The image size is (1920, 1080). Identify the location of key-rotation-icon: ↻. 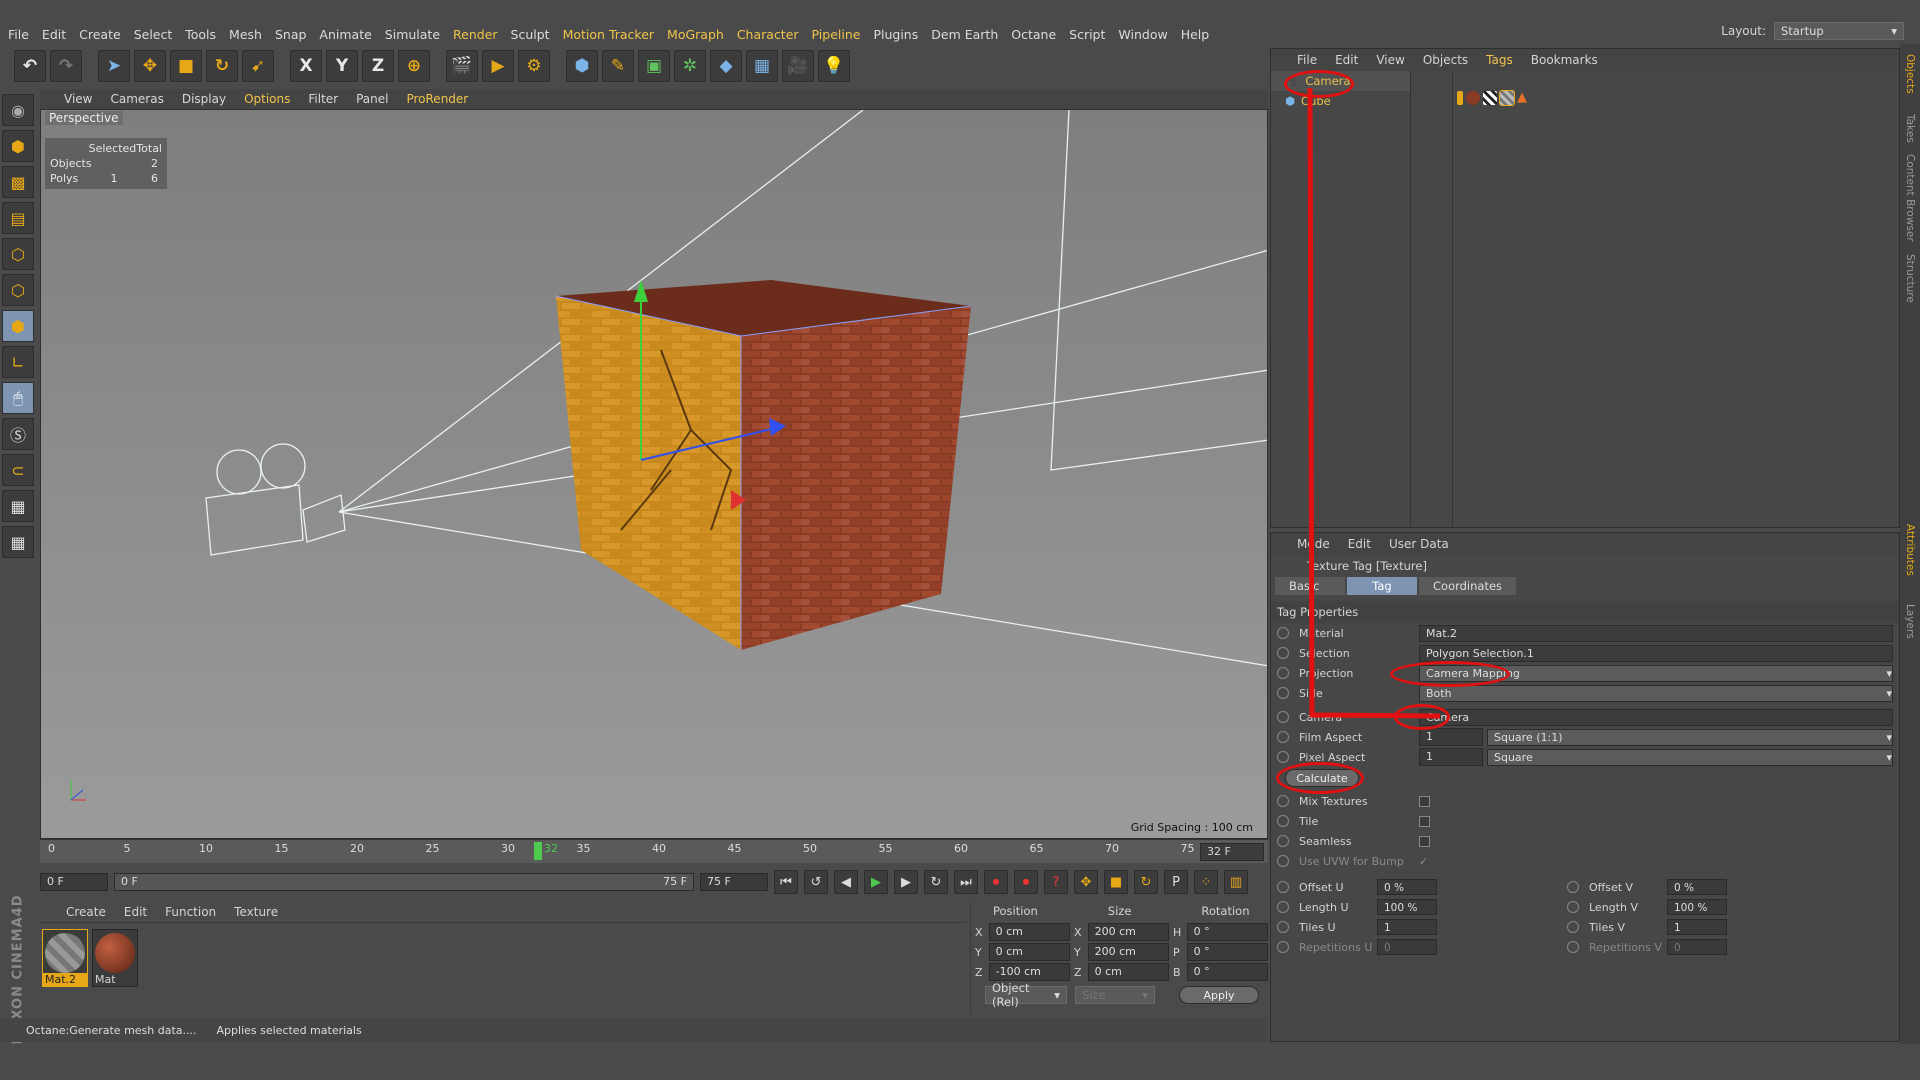
(1146, 882).